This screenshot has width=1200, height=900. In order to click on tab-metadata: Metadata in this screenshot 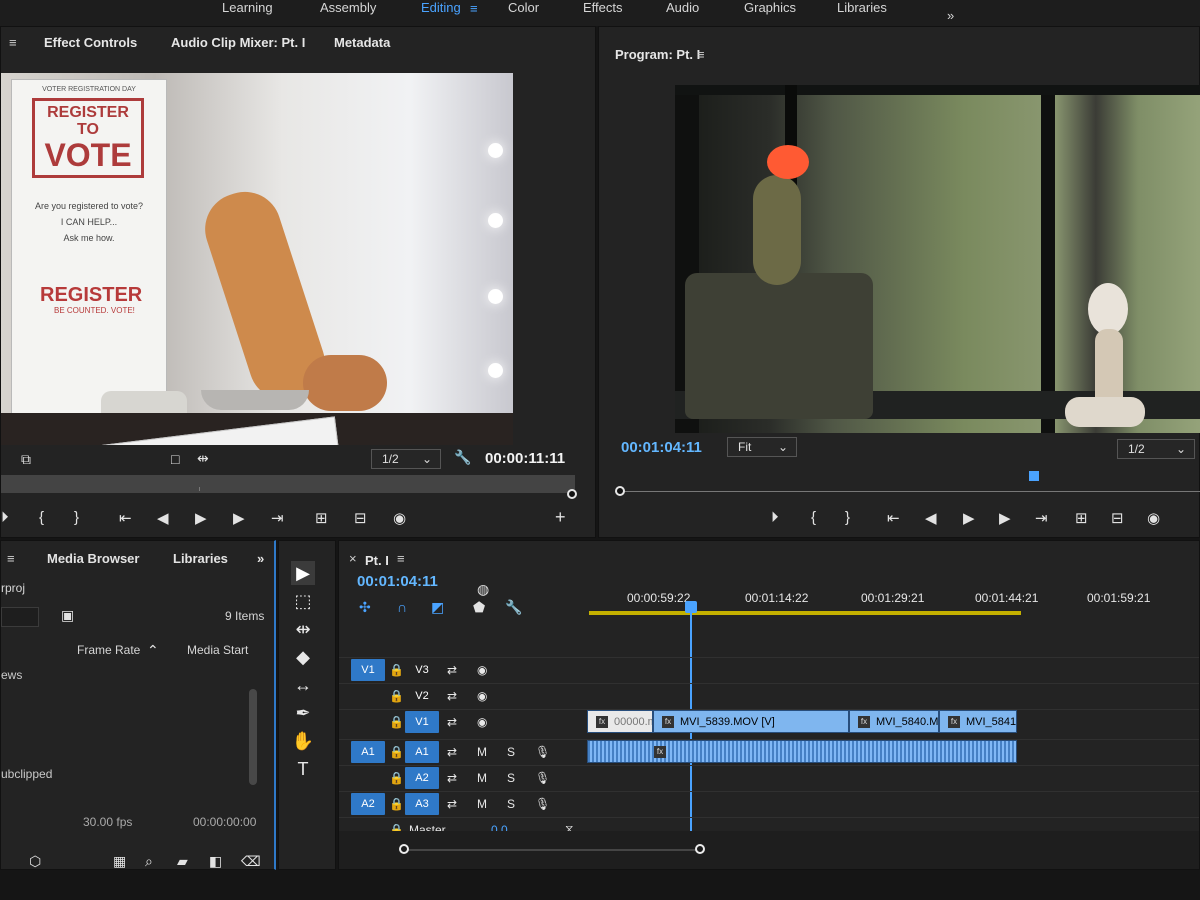, I will do `click(362, 42)`.